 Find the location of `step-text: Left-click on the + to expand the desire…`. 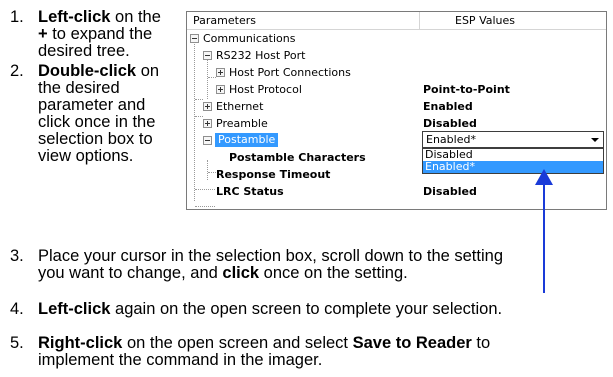

step-text: Left-click on the + to expand the desire… is located at coordinates (99, 34).